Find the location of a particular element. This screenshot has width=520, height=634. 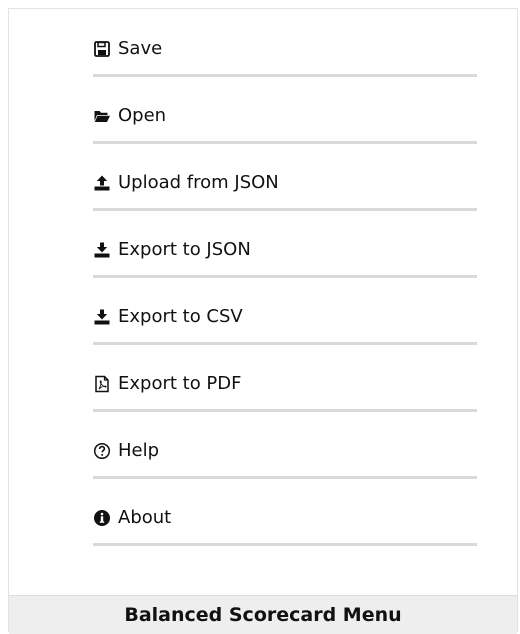

question-circle-icon is located at coordinates (102, 451).